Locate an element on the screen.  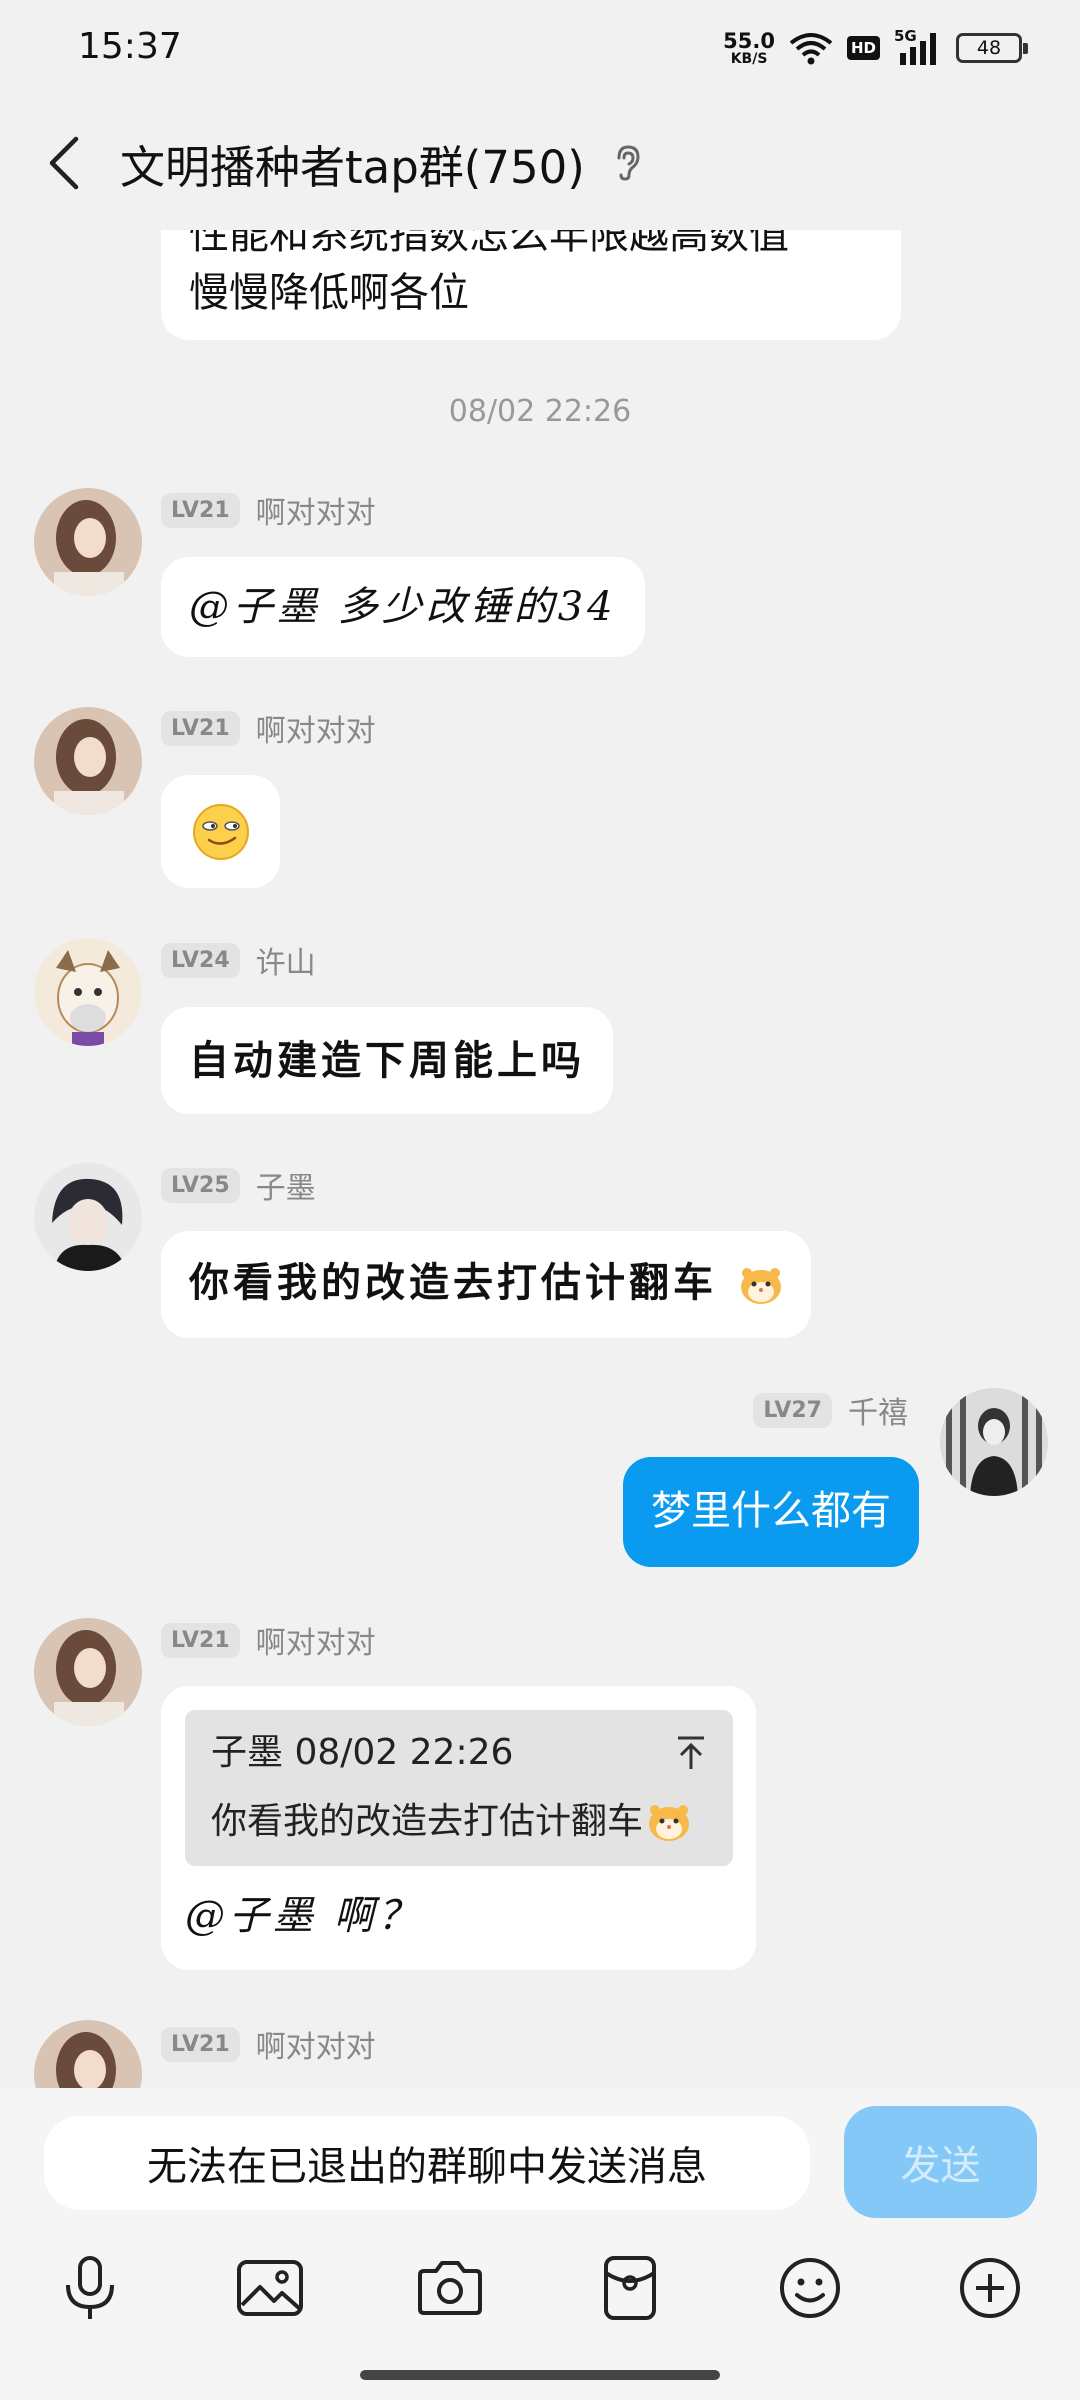
signal-icon: 5G is located at coordinates (918, 46).